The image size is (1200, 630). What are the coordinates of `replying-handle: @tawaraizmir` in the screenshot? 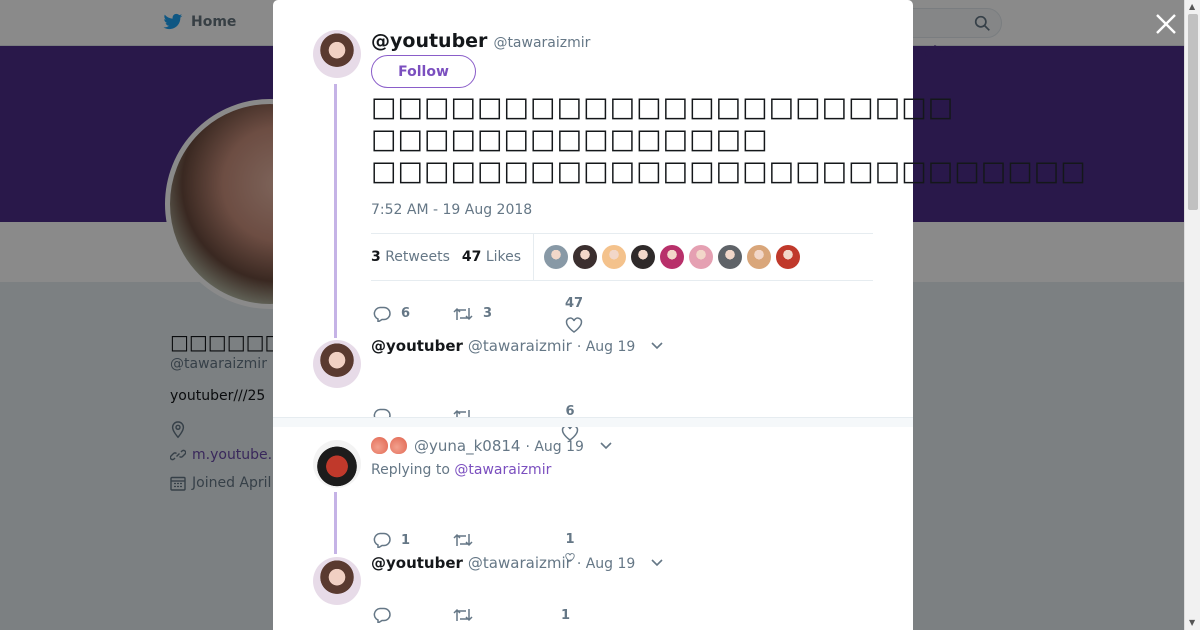 It's located at (502, 470).